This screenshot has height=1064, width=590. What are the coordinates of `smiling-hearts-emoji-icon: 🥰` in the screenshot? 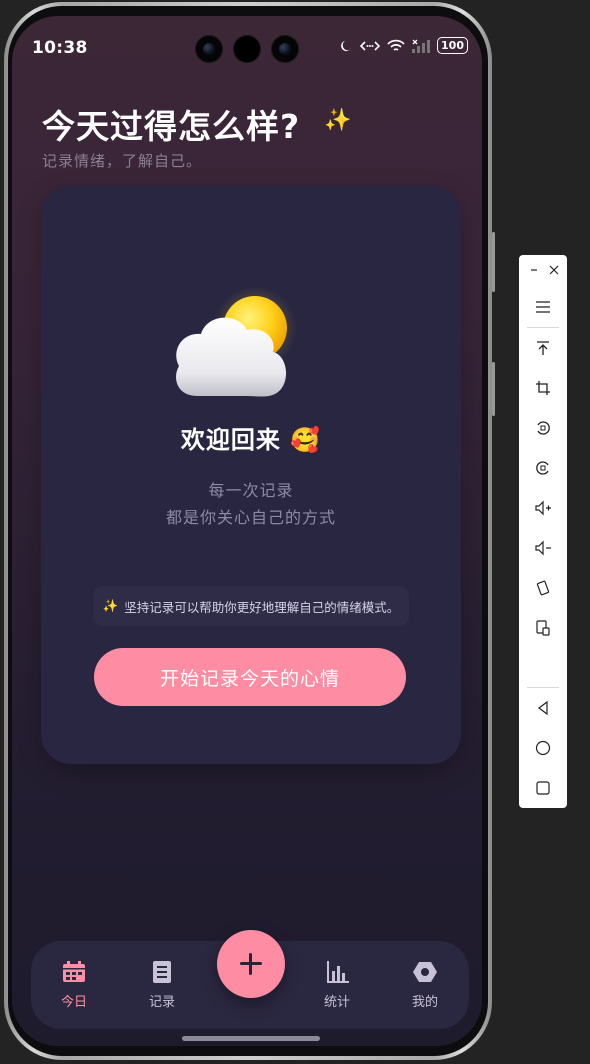 It's located at (306, 440).